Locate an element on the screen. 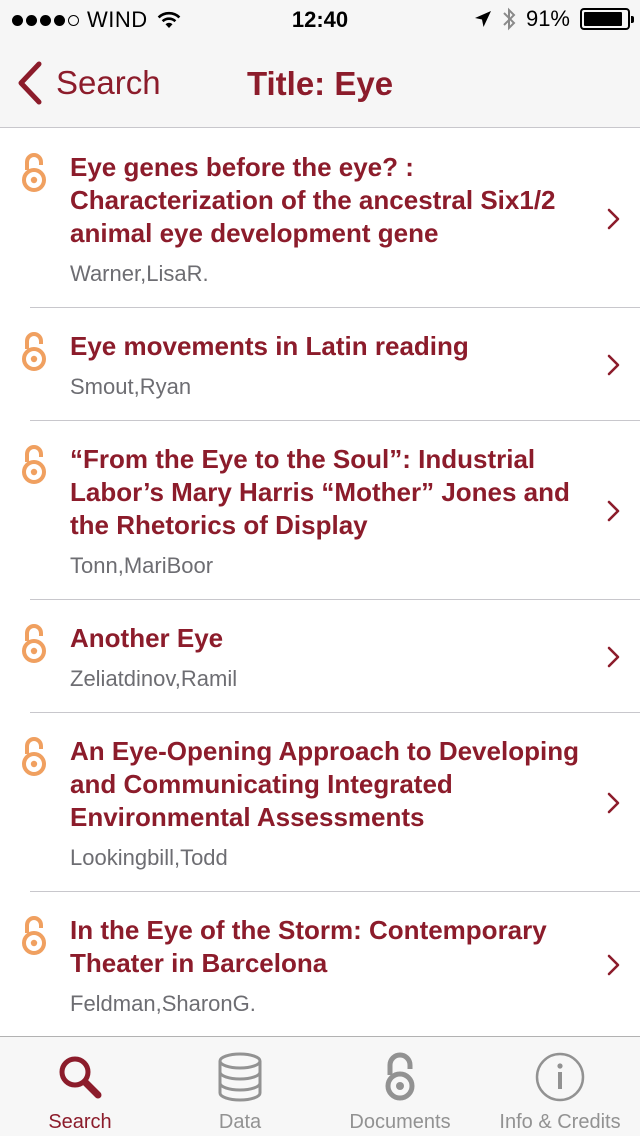 Image resolution: width=640 pixels, height=1136 pixels. tab-info-credits-label: Info & Credits is located at coordinates (560, 1122).